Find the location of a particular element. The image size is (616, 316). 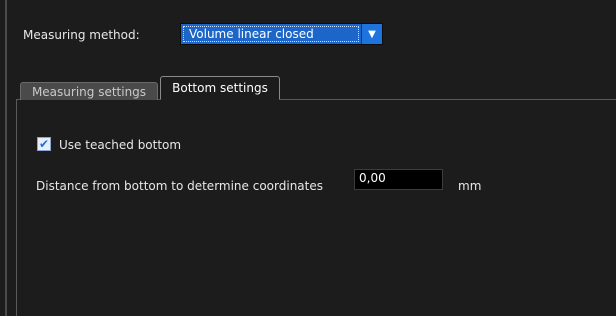

tab-measuring-settings-label: Measuring settings is located at coordinates (89, 91).